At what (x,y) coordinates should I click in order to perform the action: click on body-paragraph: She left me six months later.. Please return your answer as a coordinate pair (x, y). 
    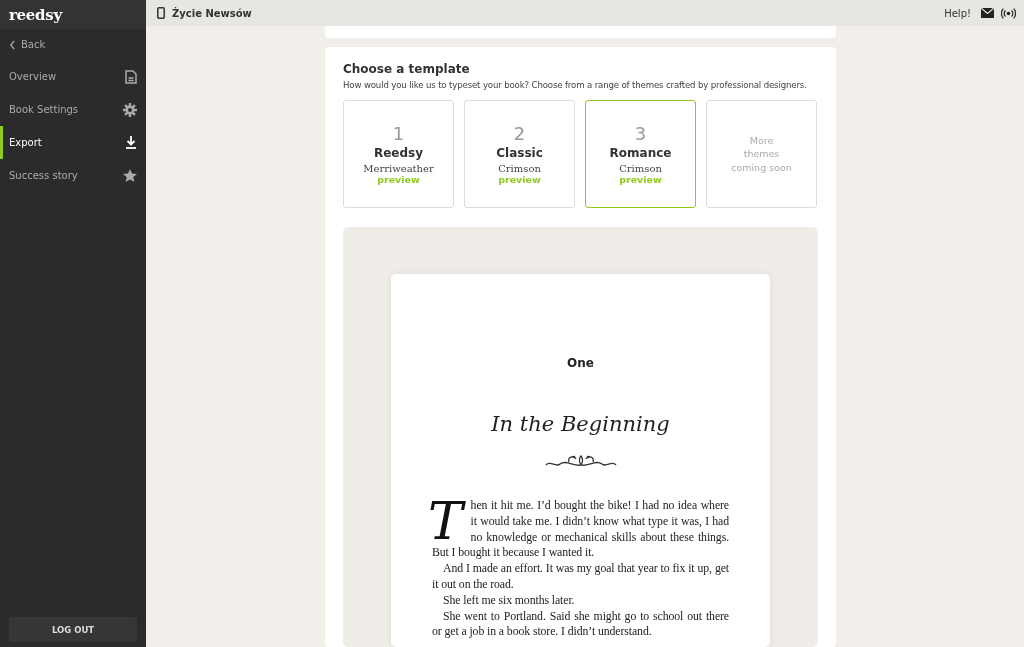
    Looking at the image, I should click on (509, 600).